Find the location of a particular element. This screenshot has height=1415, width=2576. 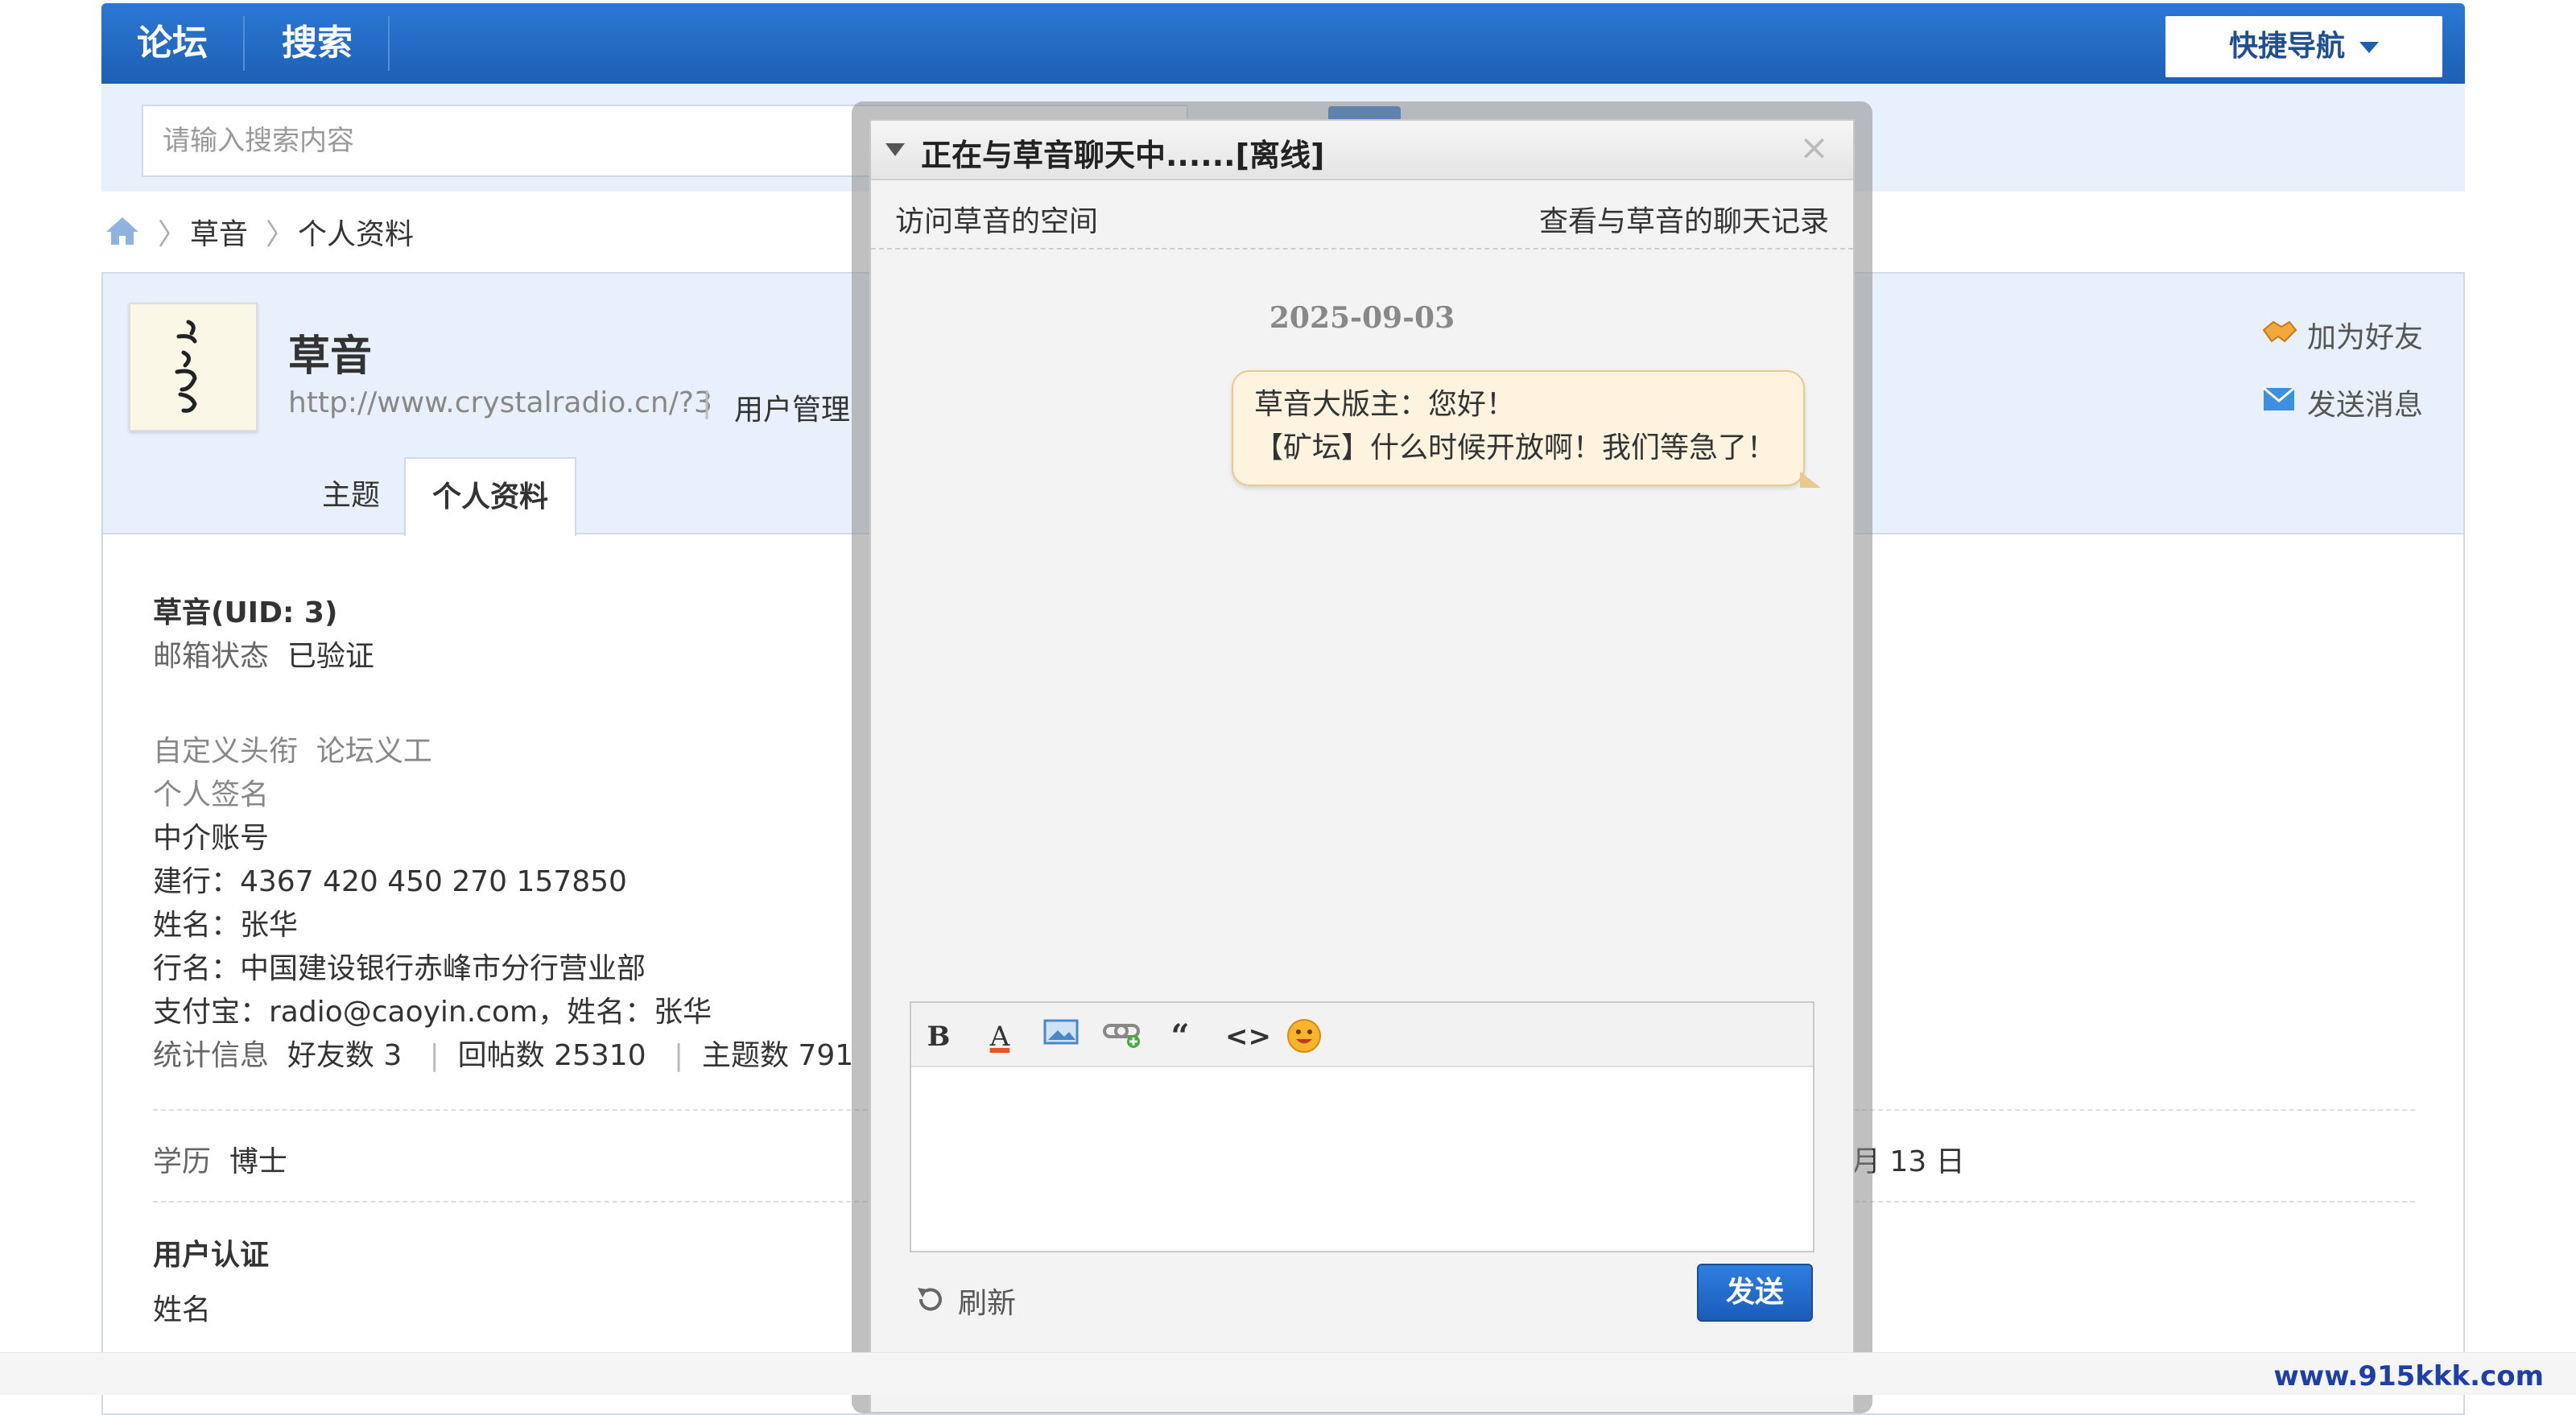

add-friend-label: 加为好友 is located at coordinates (2365, 337).